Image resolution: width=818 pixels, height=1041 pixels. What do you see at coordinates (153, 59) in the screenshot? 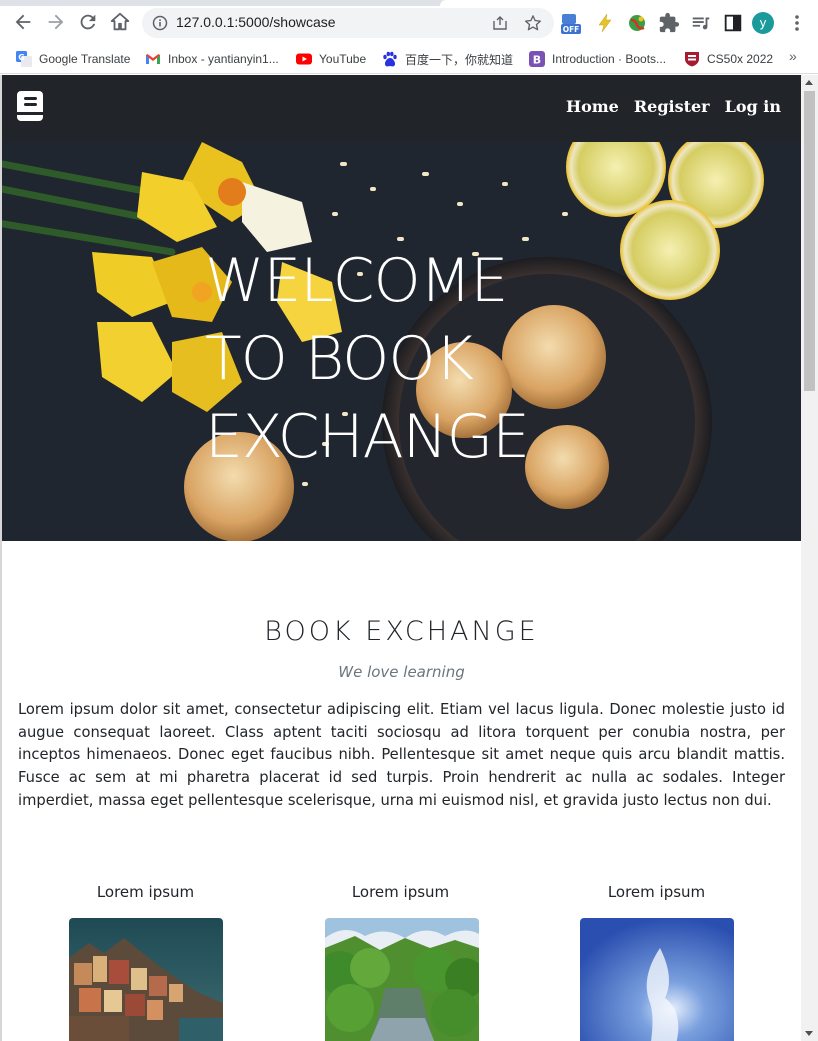
I see `gmail-icon` at bounding box center [153, 59].